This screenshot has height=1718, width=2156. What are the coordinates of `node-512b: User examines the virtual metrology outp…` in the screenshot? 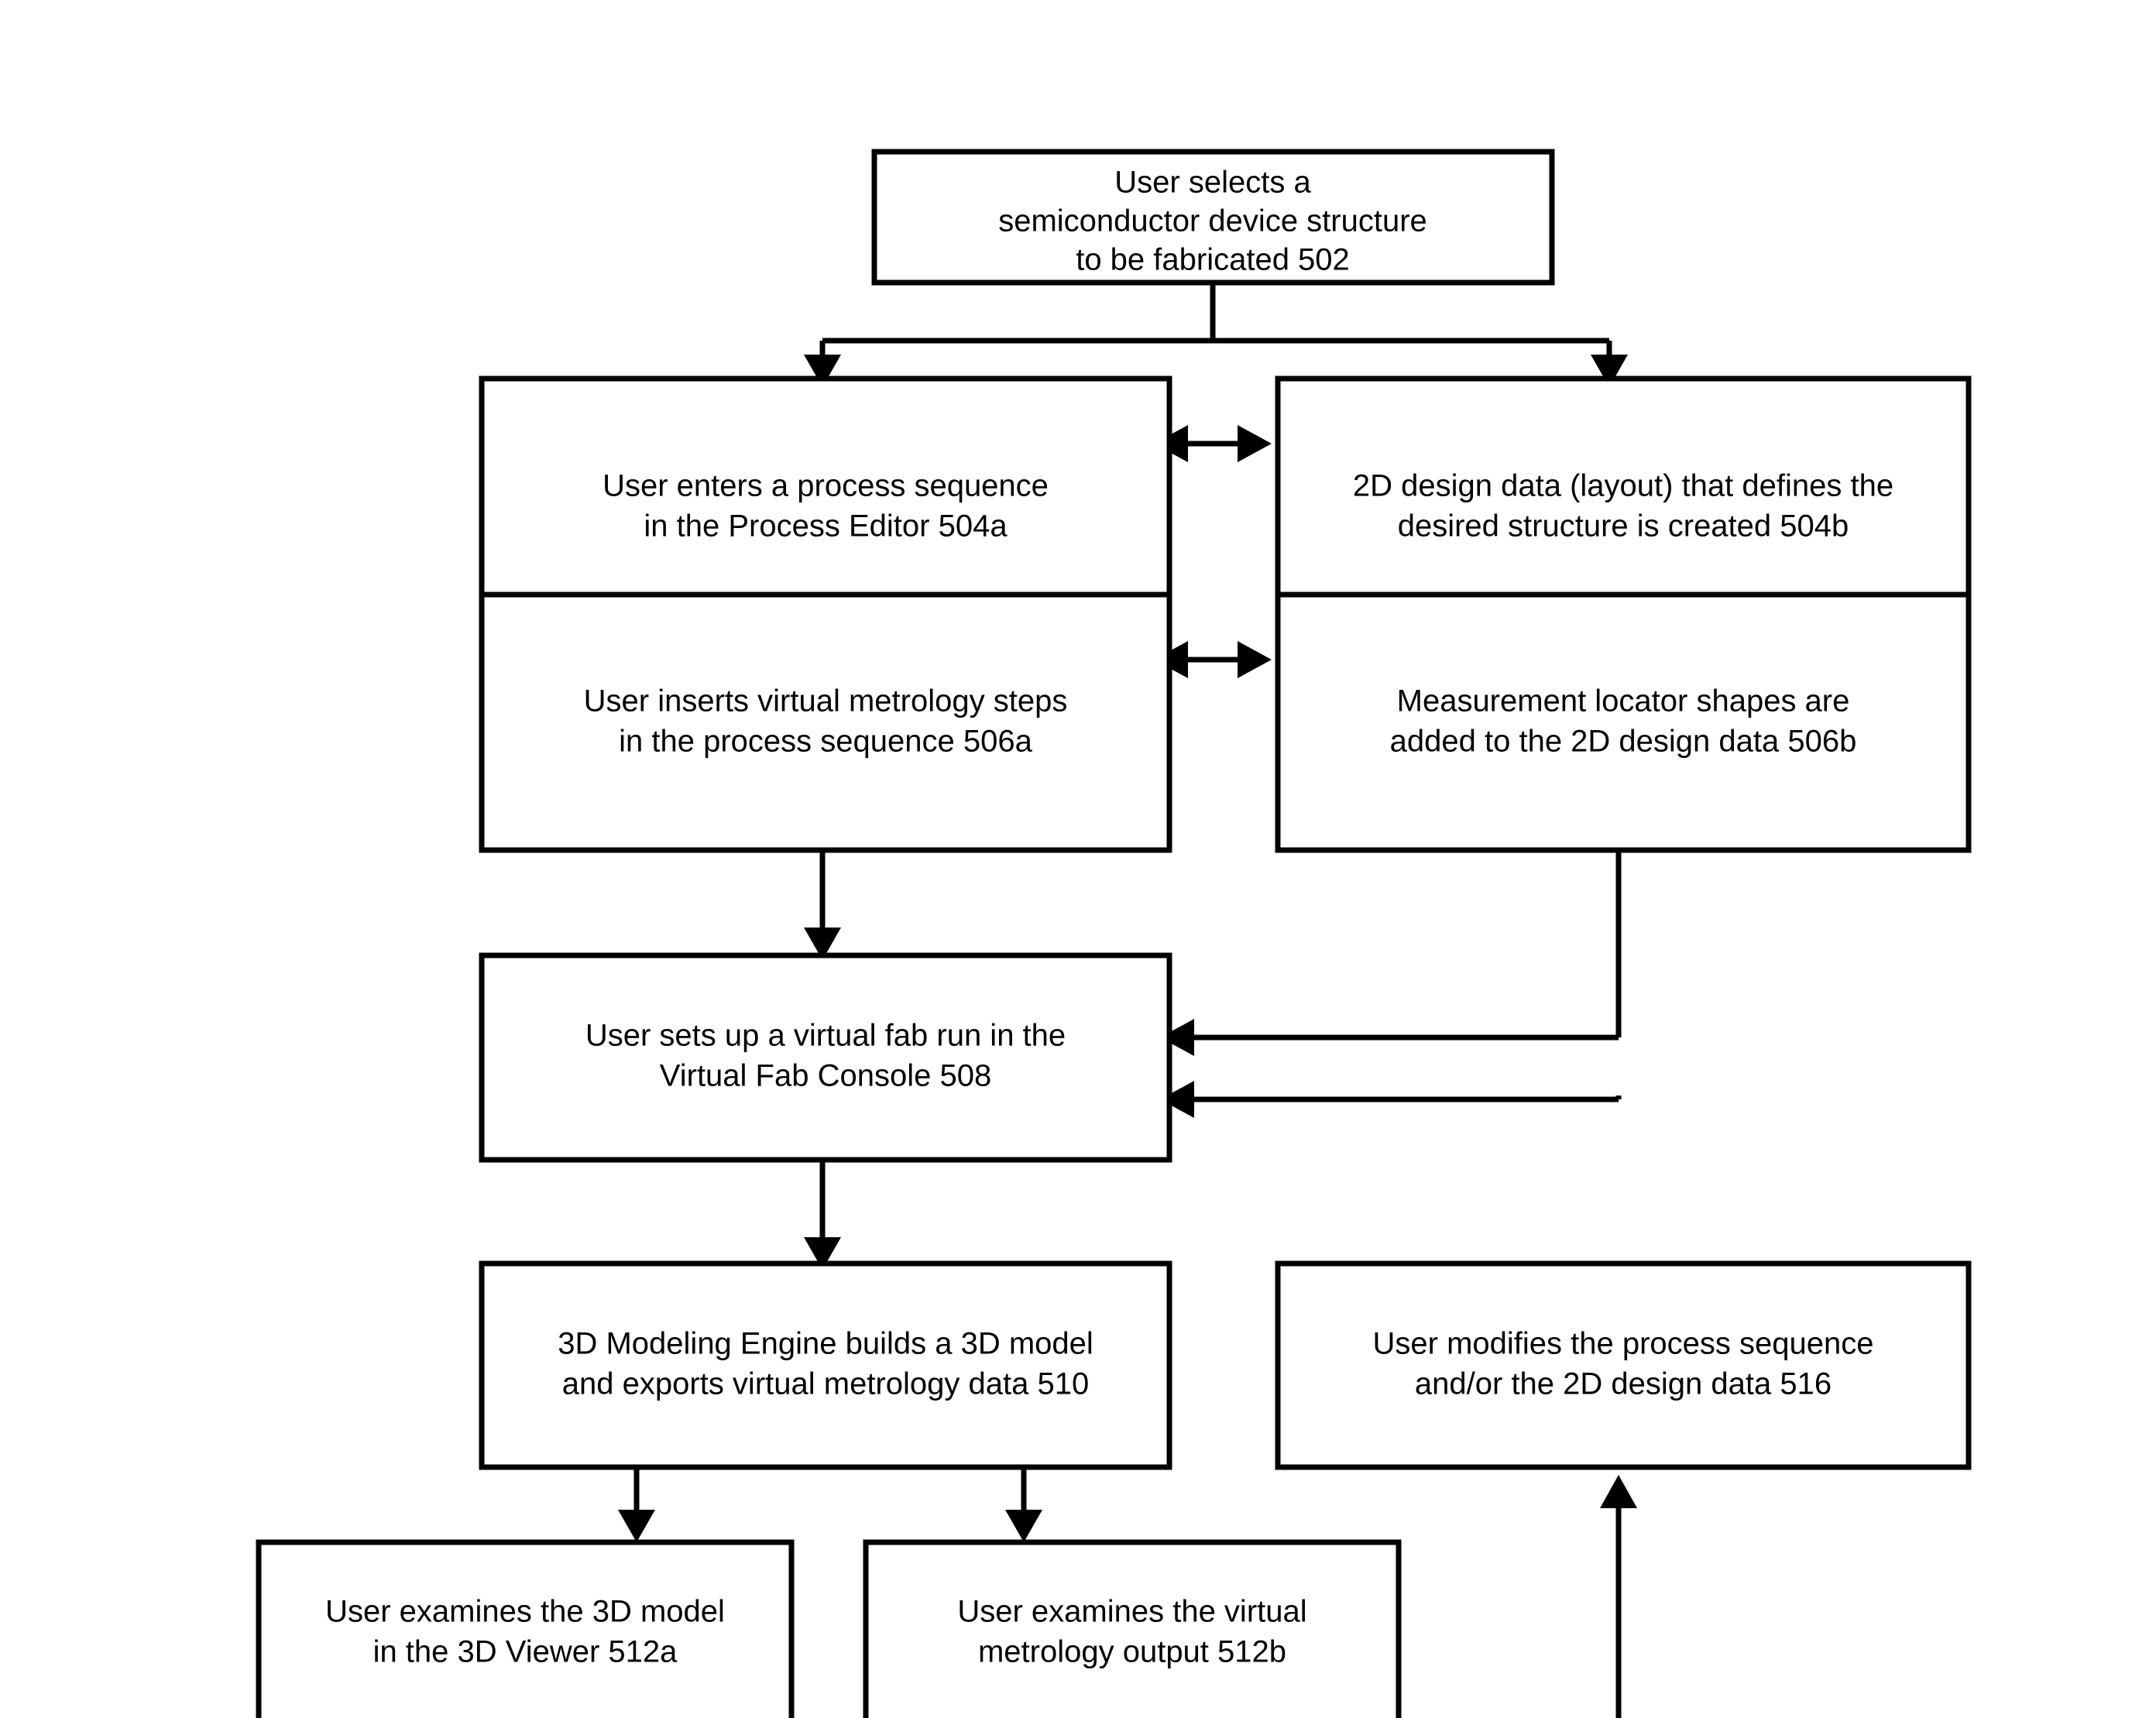 It's located at (1133, 1628).